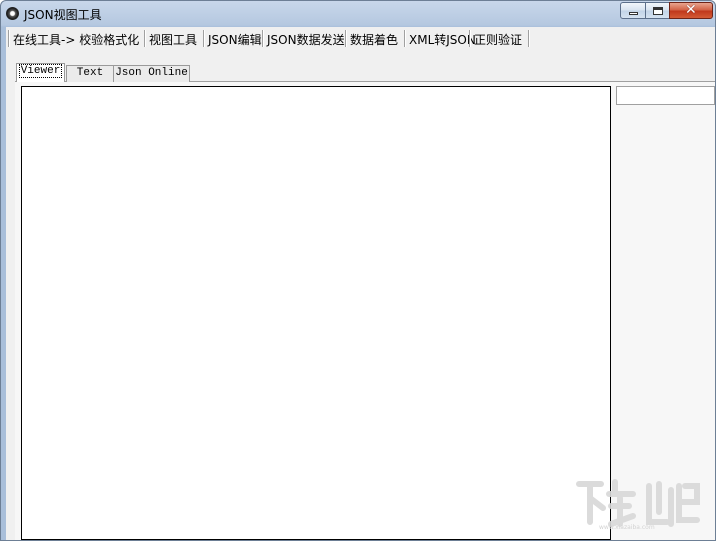 This screenshot has height=541, width=716. I want to click on tab-text-label: Text, so click(90, 73).